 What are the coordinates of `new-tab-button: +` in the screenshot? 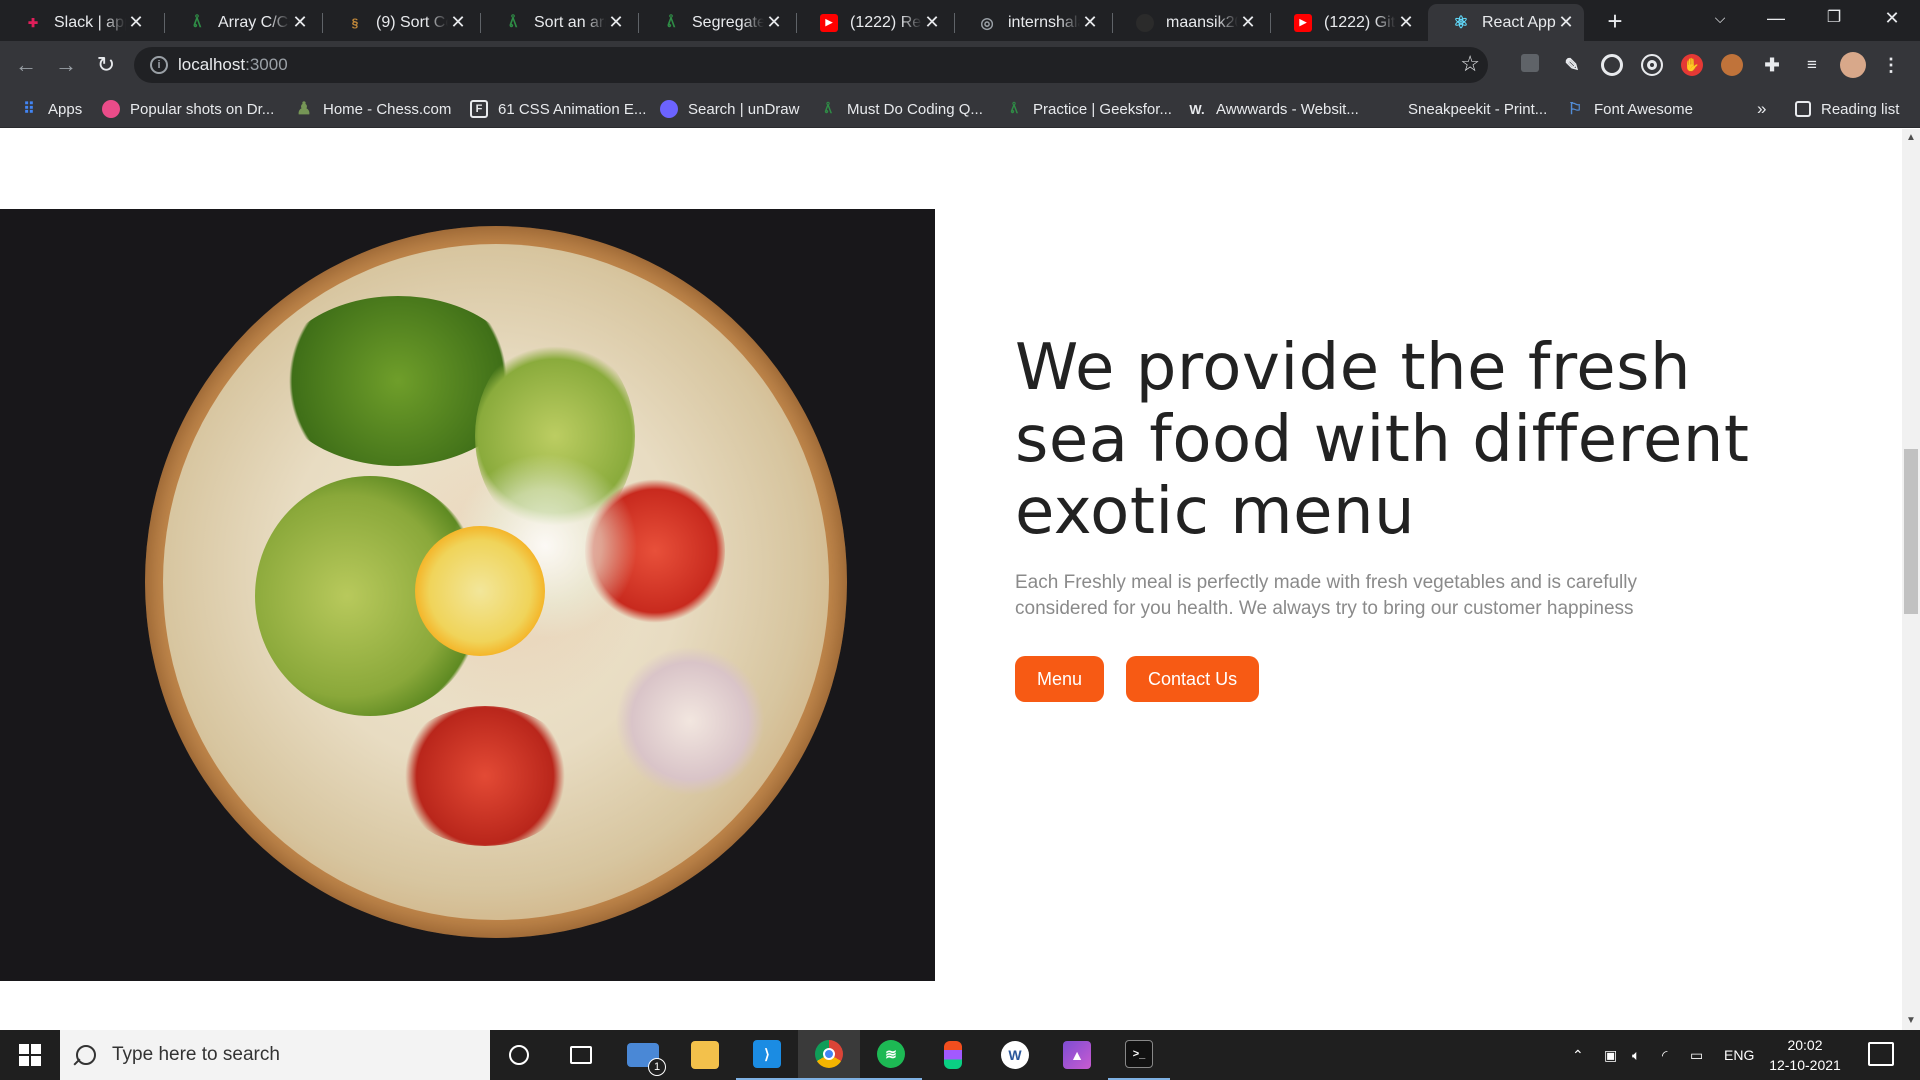 It's located at (1615, 22).